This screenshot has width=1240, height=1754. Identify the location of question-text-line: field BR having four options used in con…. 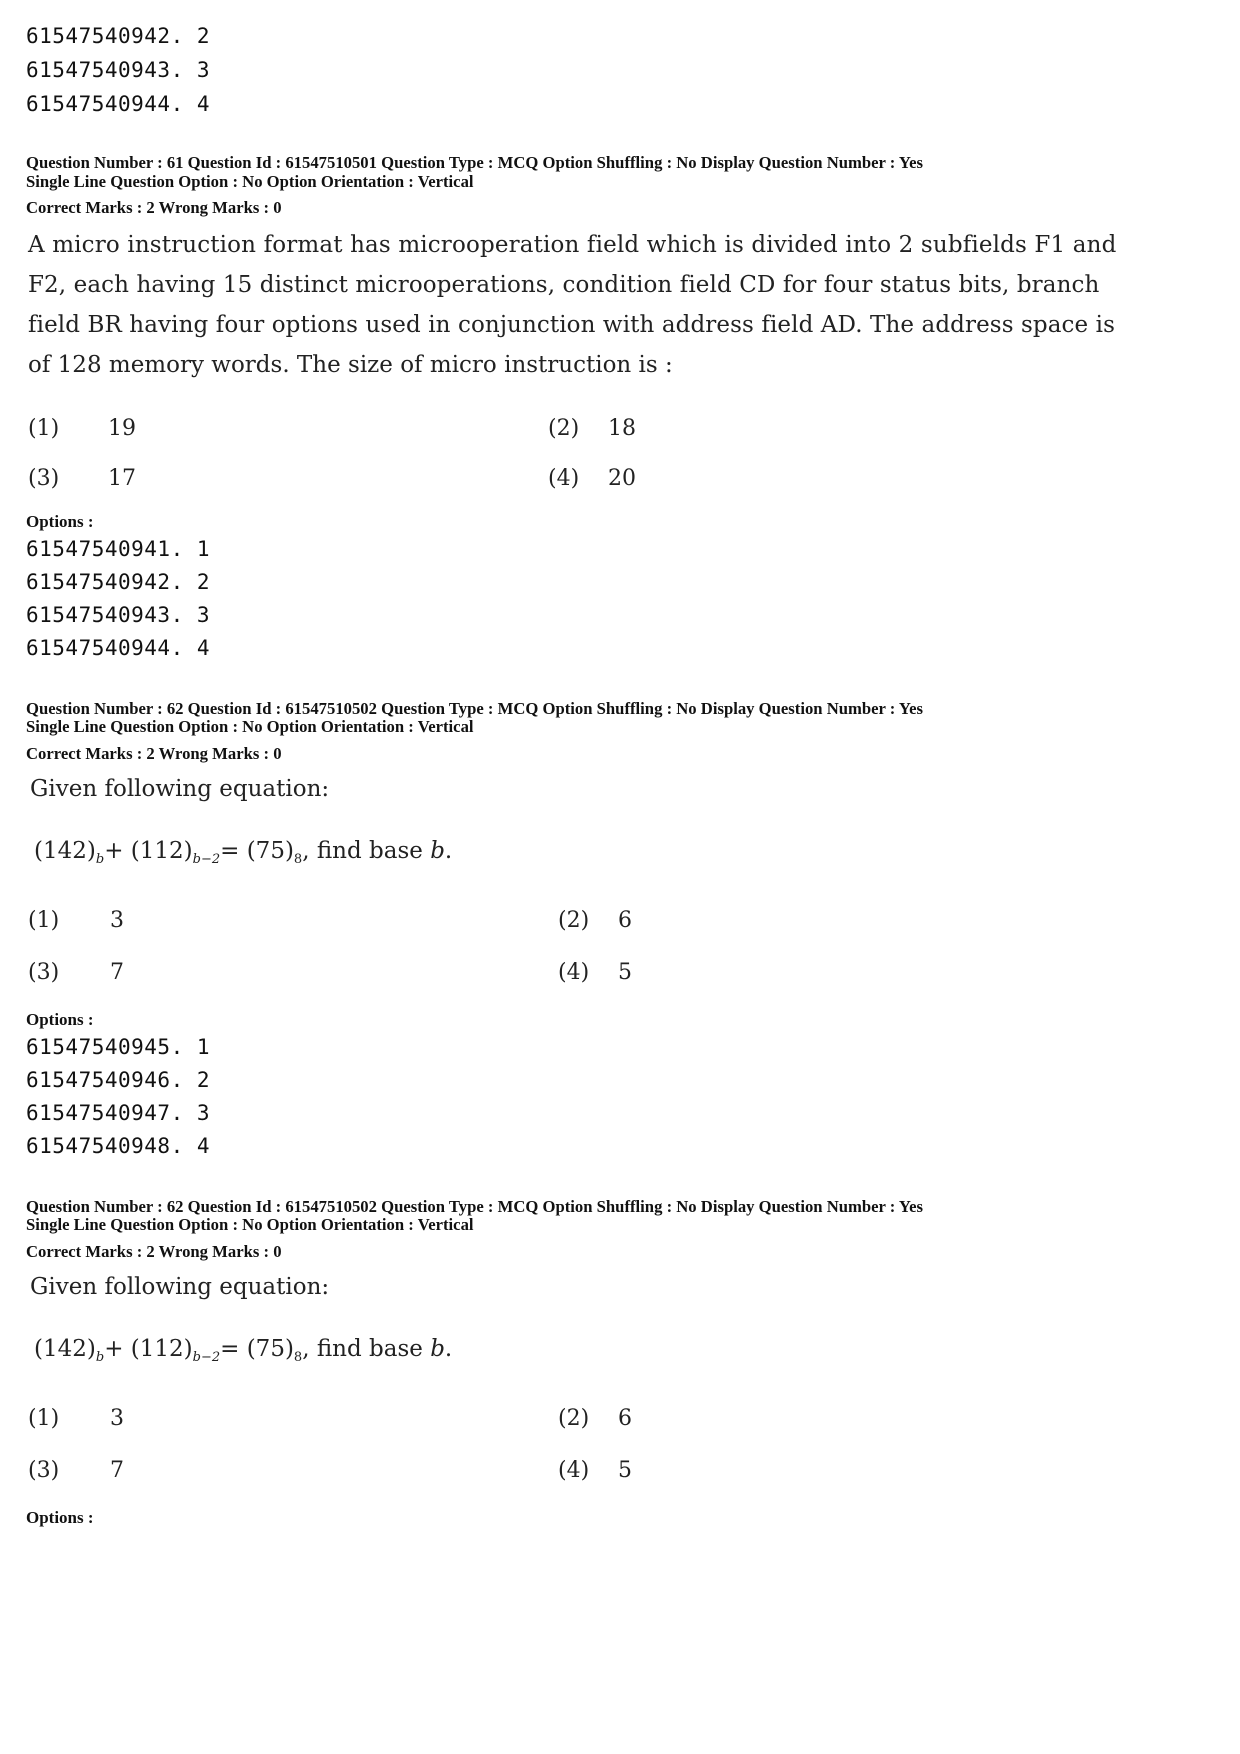
(572, 325).